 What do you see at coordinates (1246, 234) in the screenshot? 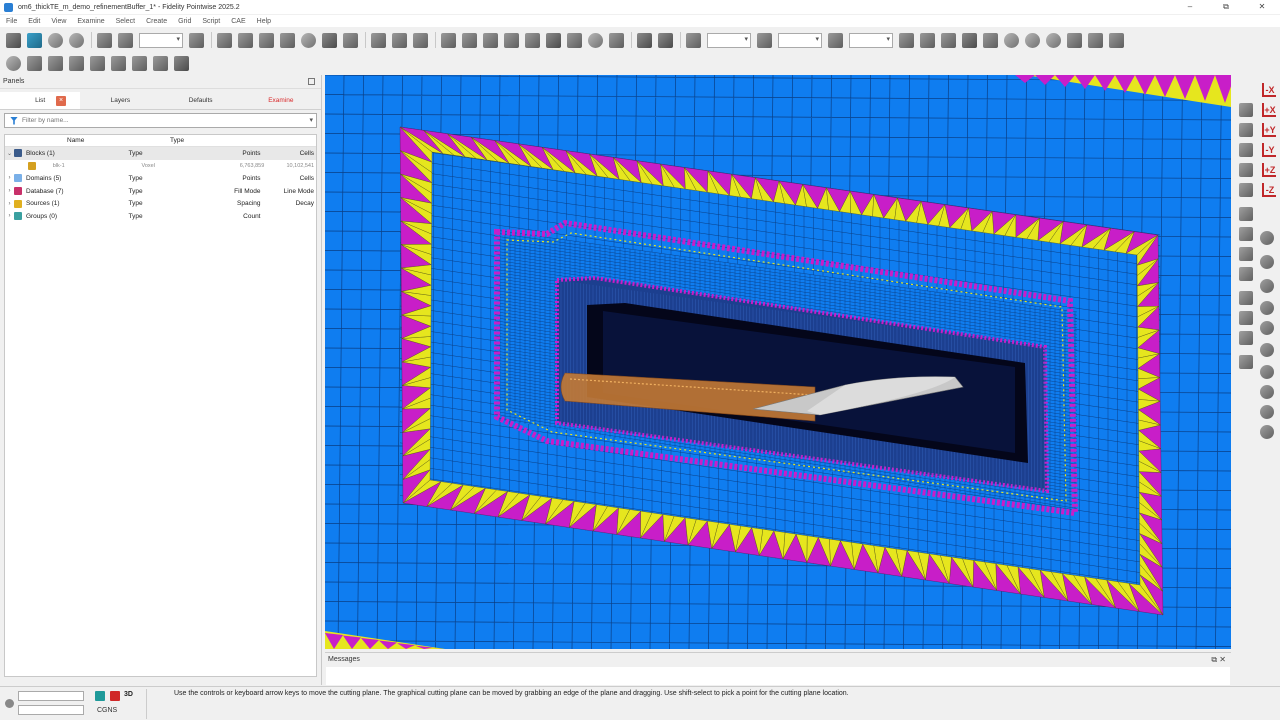
I see `link-icon` at bounding box center [1246, 234].